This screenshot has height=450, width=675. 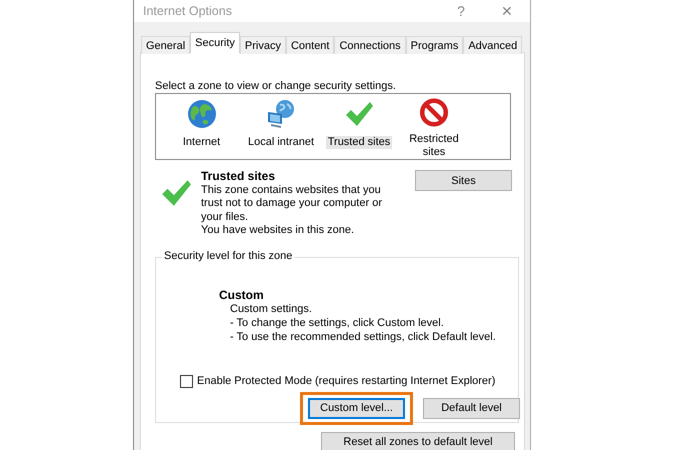 What do you see at coordinates (276, 86) in the screenshot?
I see `zone-prompt: Select a zone to view or change security settings.` at bounding box center [276, 86].